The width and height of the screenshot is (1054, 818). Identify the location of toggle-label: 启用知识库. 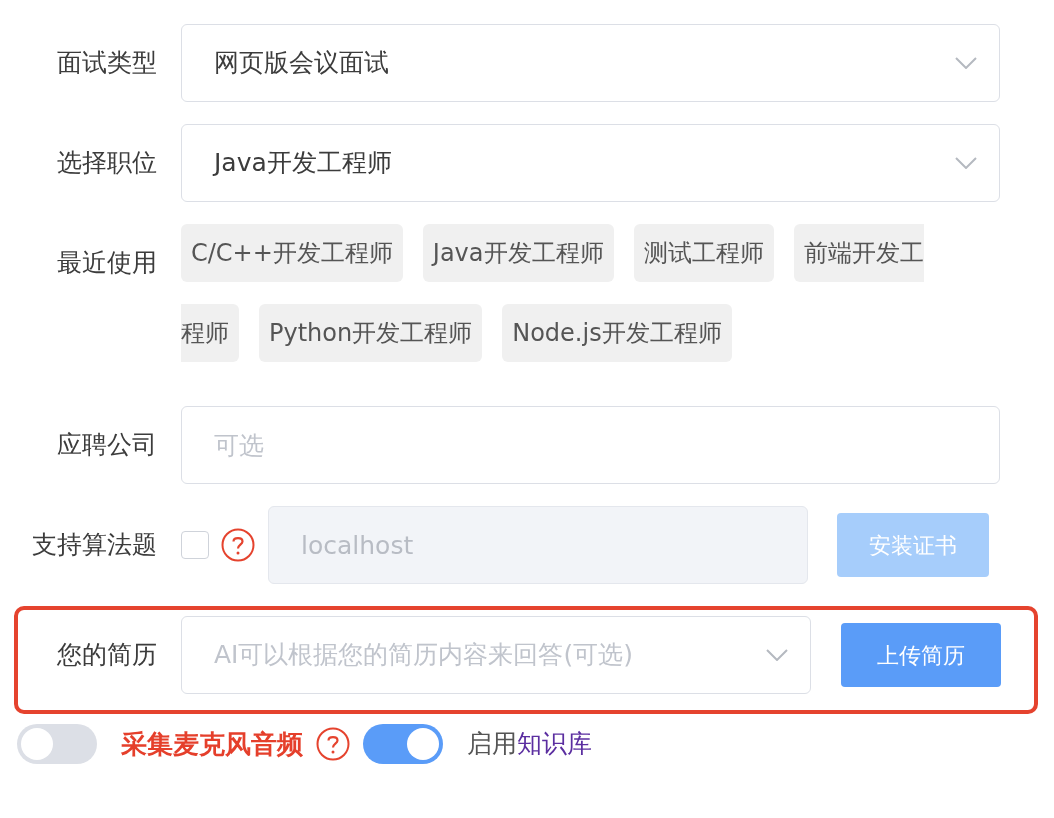
(529, 744).